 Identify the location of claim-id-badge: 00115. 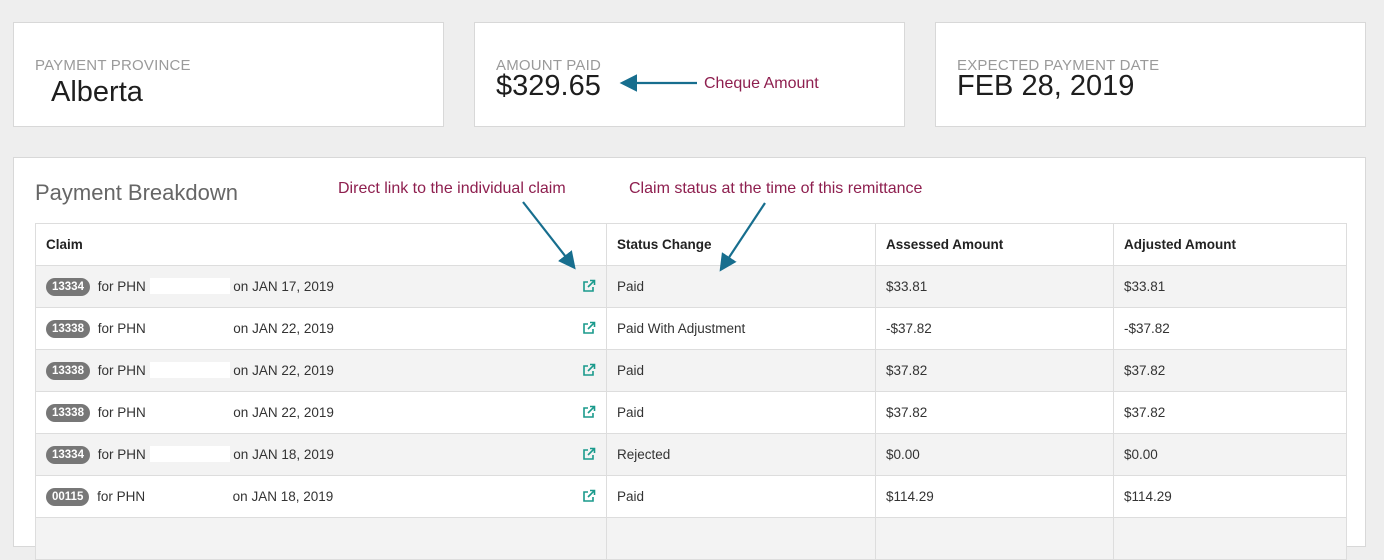
(68, 496).